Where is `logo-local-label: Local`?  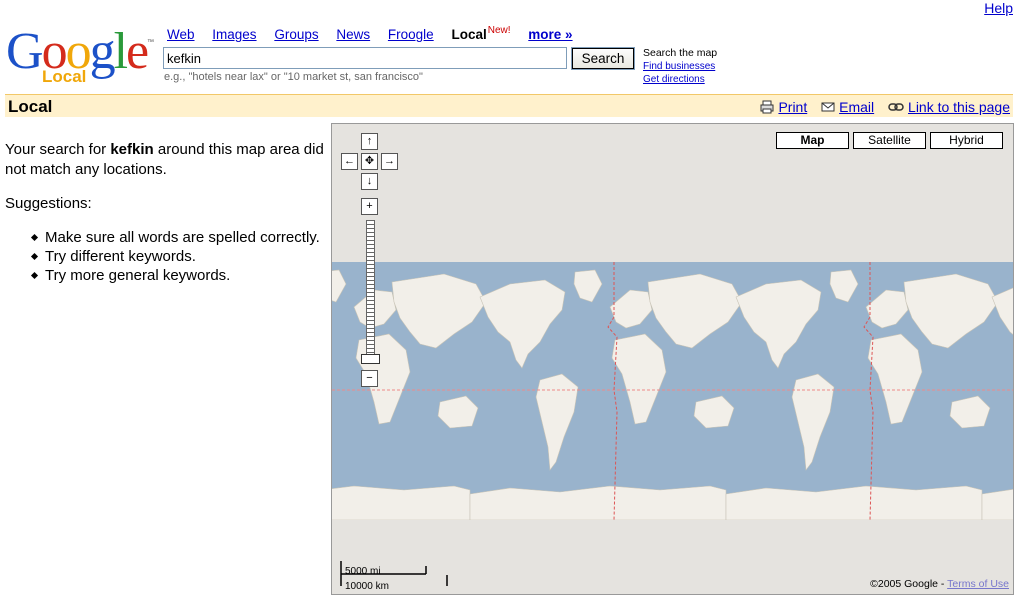 logo-local-label: Local is located at coordinates (64, 76).